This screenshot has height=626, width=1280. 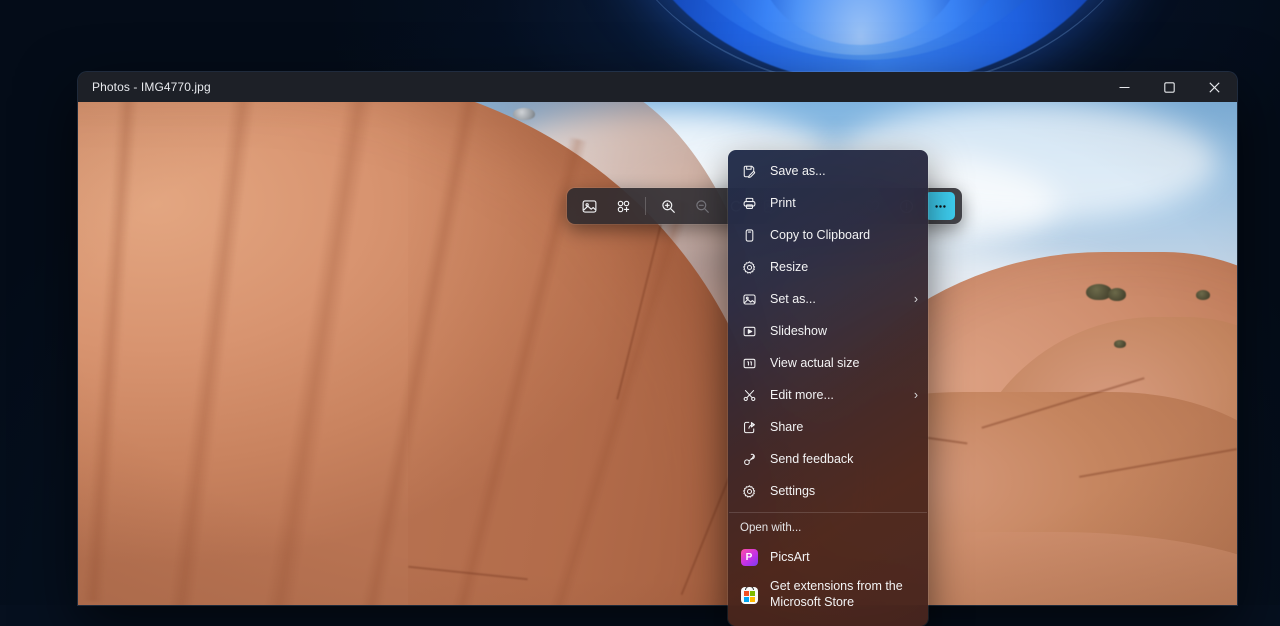 What do you see at coordinates (657, 87) in the screenshot?
I see `window-titlebar: Photos - IMG4770.jpg` at bounding box center [657, 87].